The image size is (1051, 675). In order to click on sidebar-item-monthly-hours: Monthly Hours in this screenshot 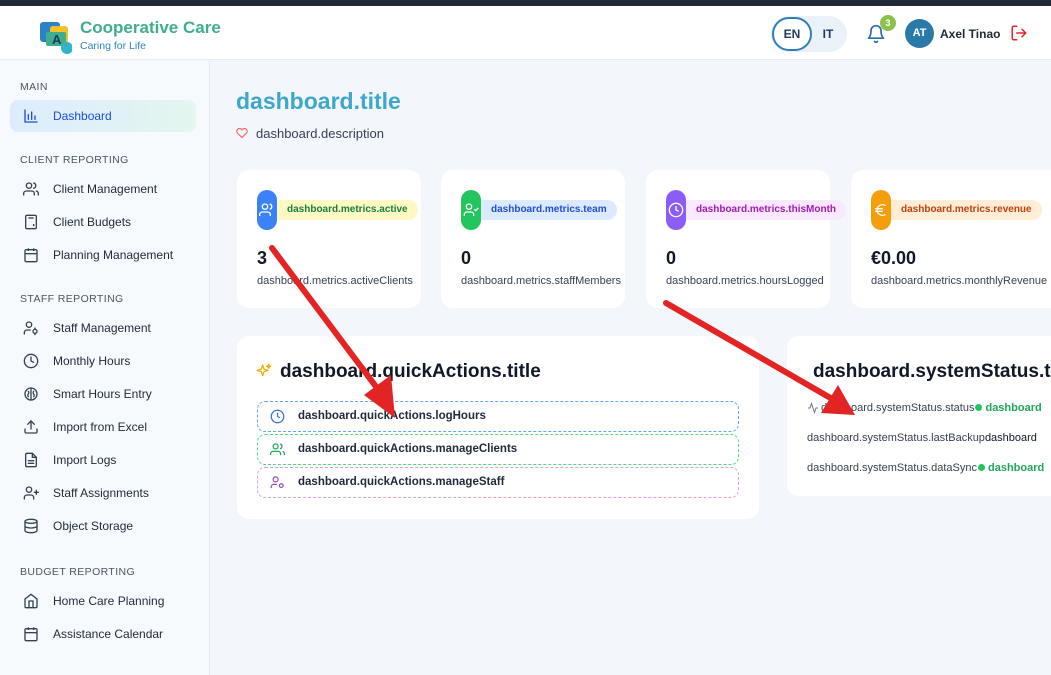, I will do `click(103, 361)`.